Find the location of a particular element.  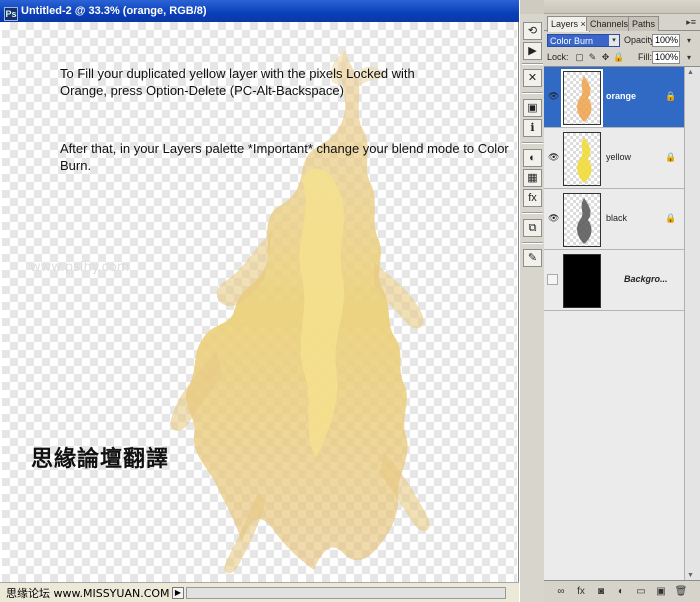

tab-channels: Channels is located at coordinates (609, 23).